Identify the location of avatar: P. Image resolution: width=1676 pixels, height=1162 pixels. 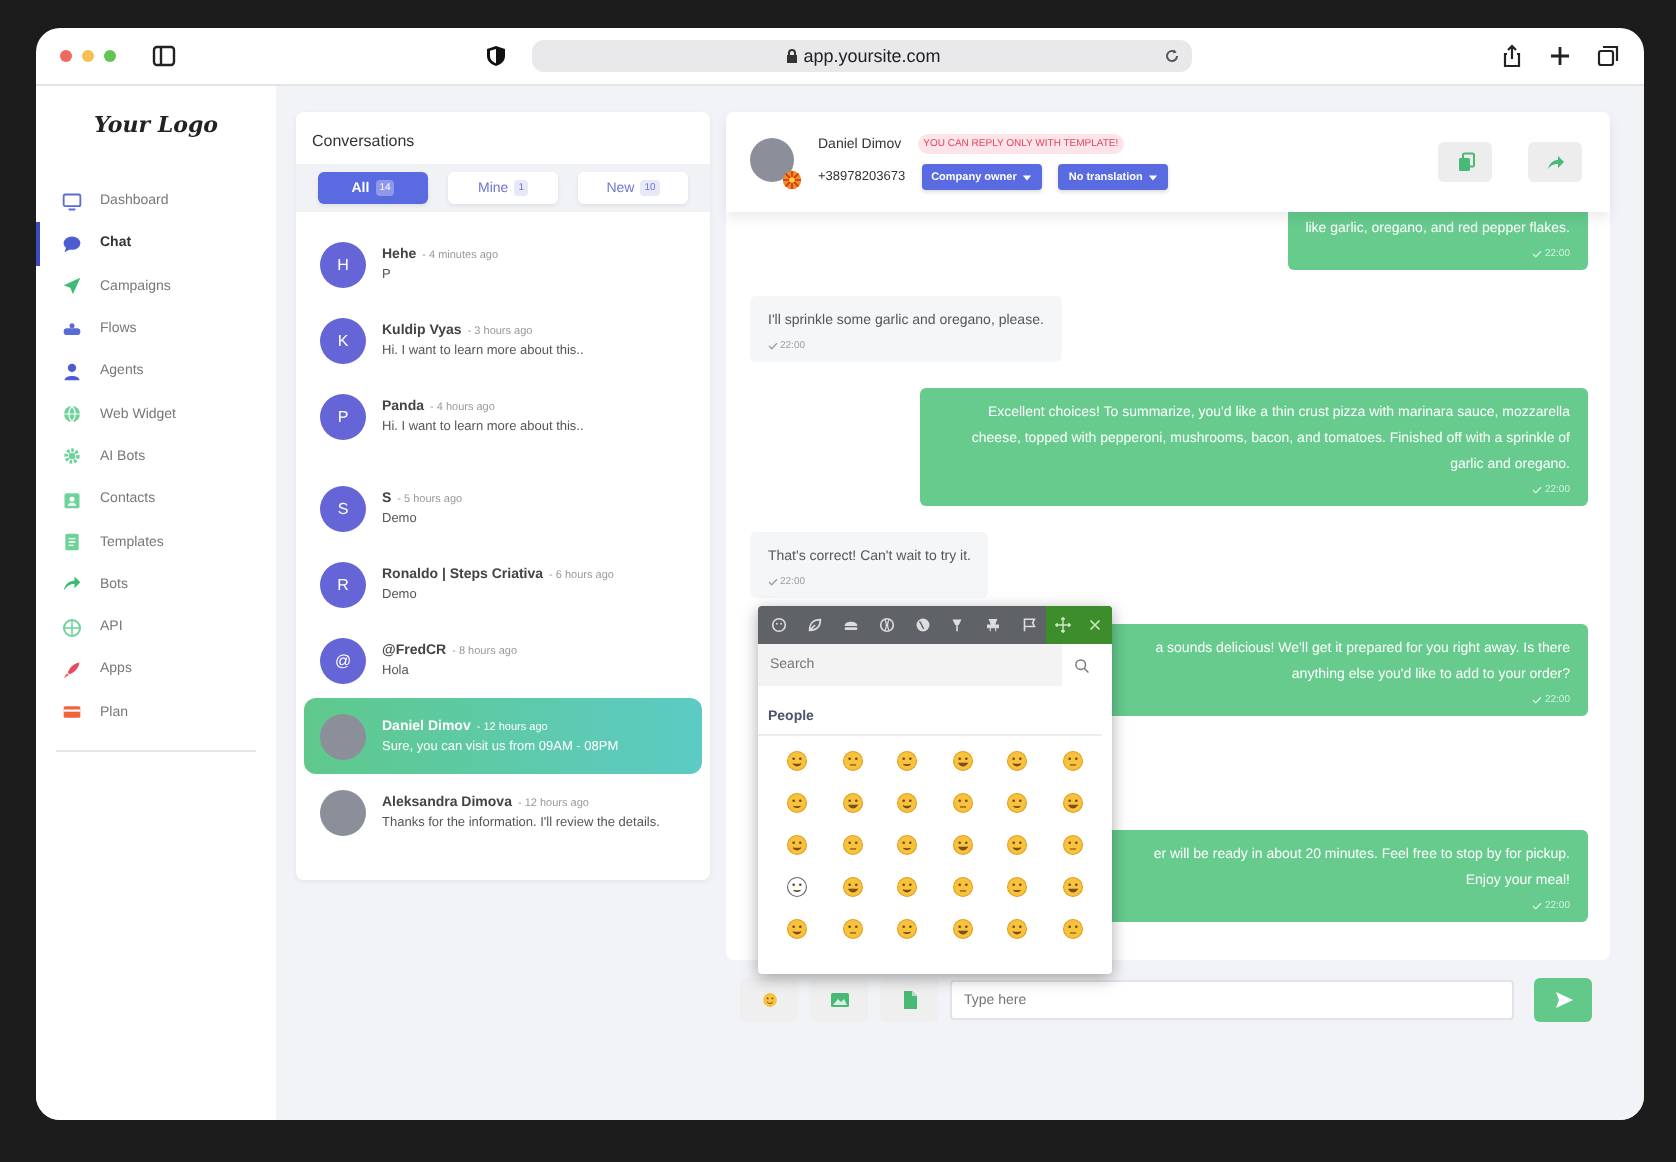
(343, 416).